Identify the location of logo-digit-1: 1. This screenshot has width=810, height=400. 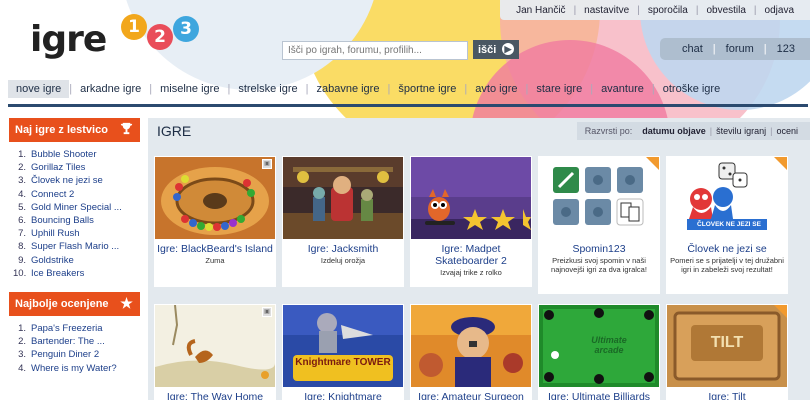
(134, 27).